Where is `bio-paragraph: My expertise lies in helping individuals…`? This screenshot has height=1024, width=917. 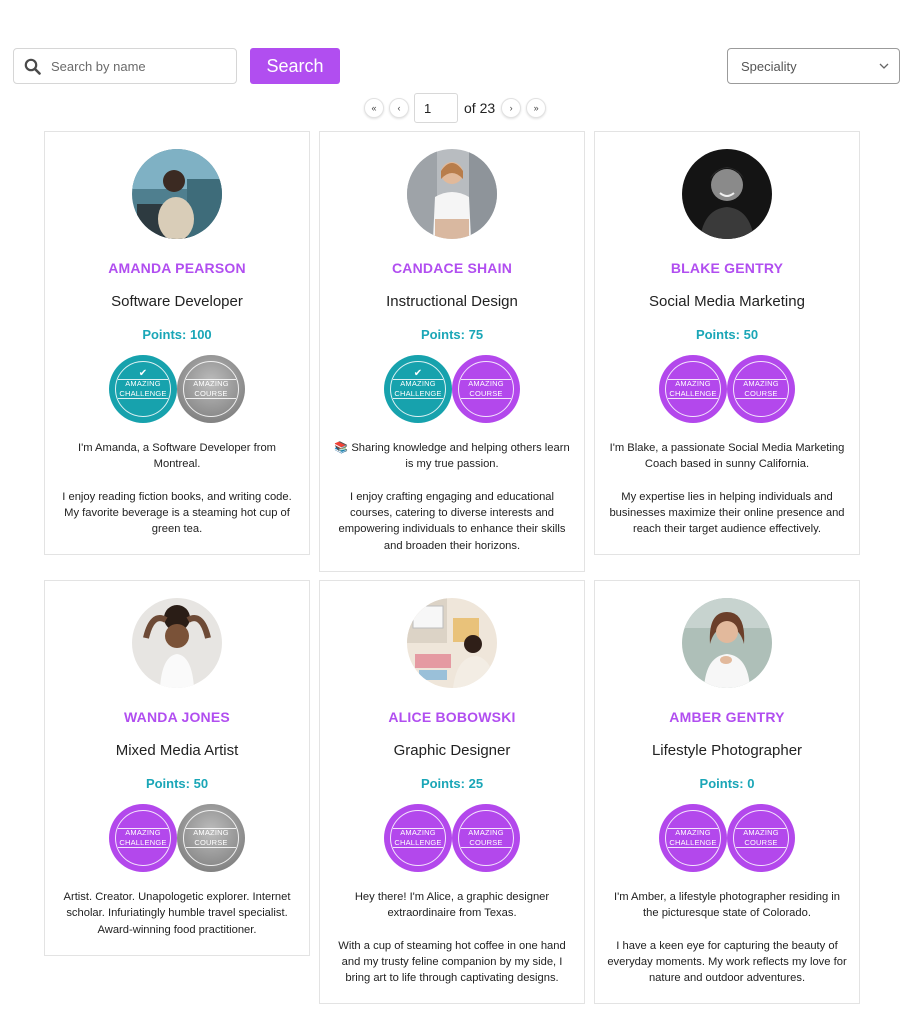 bio-paragraph: My expertise lies in helping individuals… is located at coordinates (727, 513).